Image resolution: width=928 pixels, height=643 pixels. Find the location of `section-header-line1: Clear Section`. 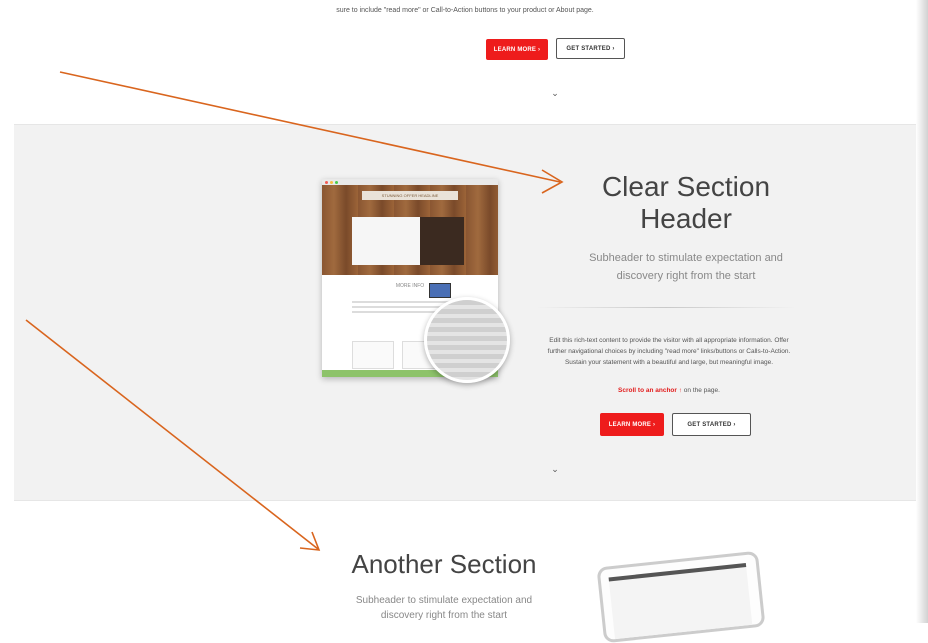

section-header-line1: Clear Section is located at coordinates (686, 186).